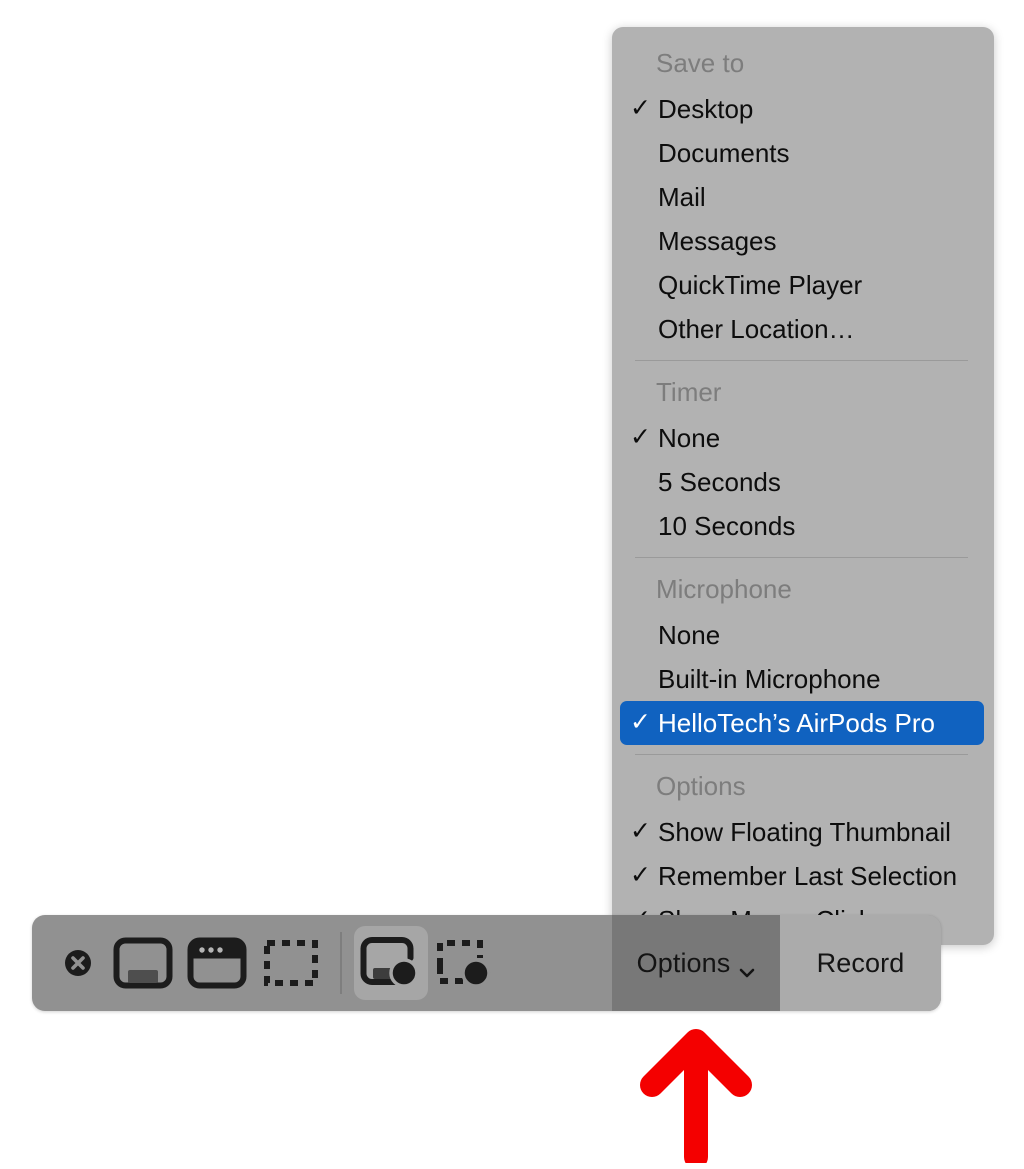 The width and height of the screenshot is (1024, 1169). I want to click on menu-item: 5 Seconds, so click(803, 482).